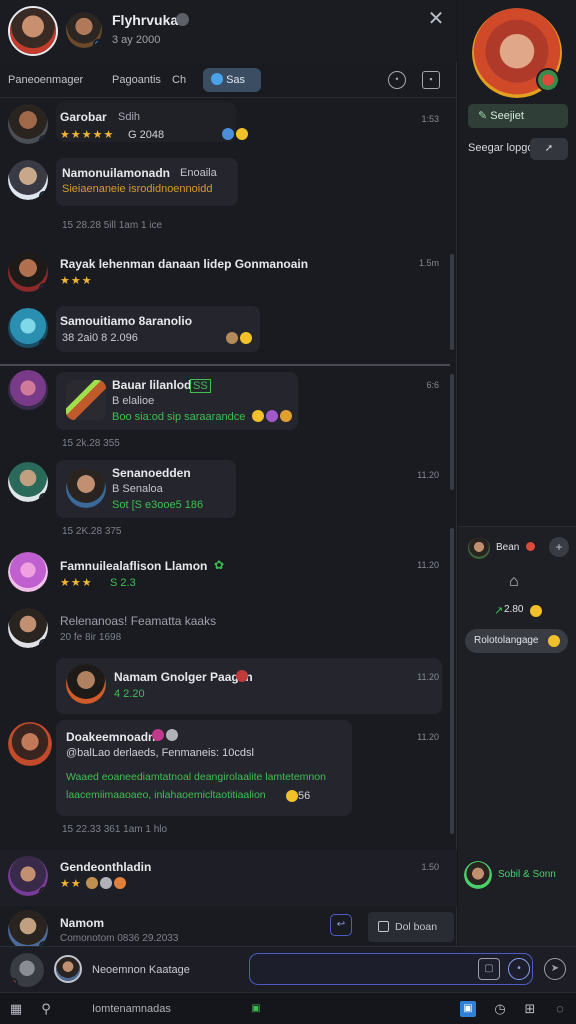  Describe the element at coordinates (179, 417) in the screenshot. I see `message-text: Boo sia:od sip saraarandce` at that location.